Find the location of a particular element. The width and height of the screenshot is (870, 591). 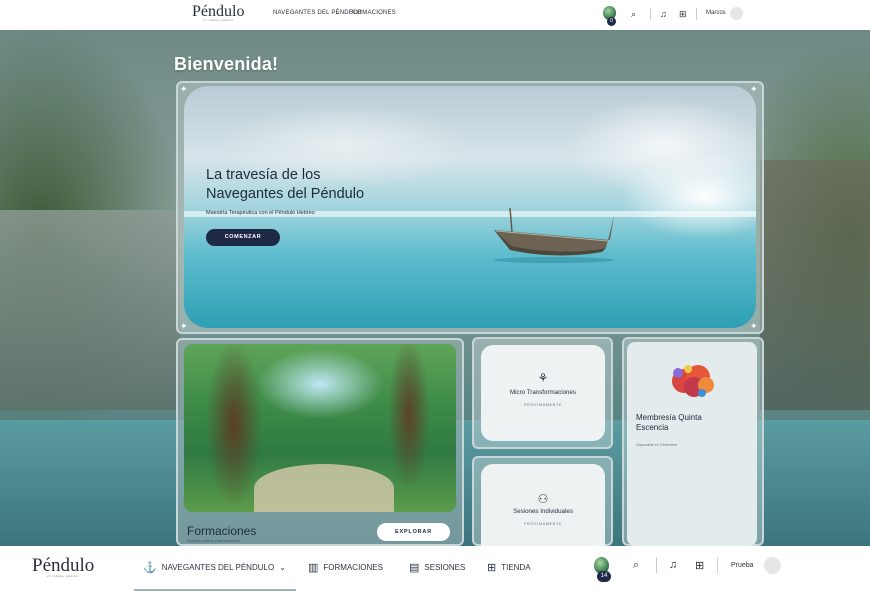

membresia-title: Membresía Quinta Escencia is located at coordinates (669, 423).